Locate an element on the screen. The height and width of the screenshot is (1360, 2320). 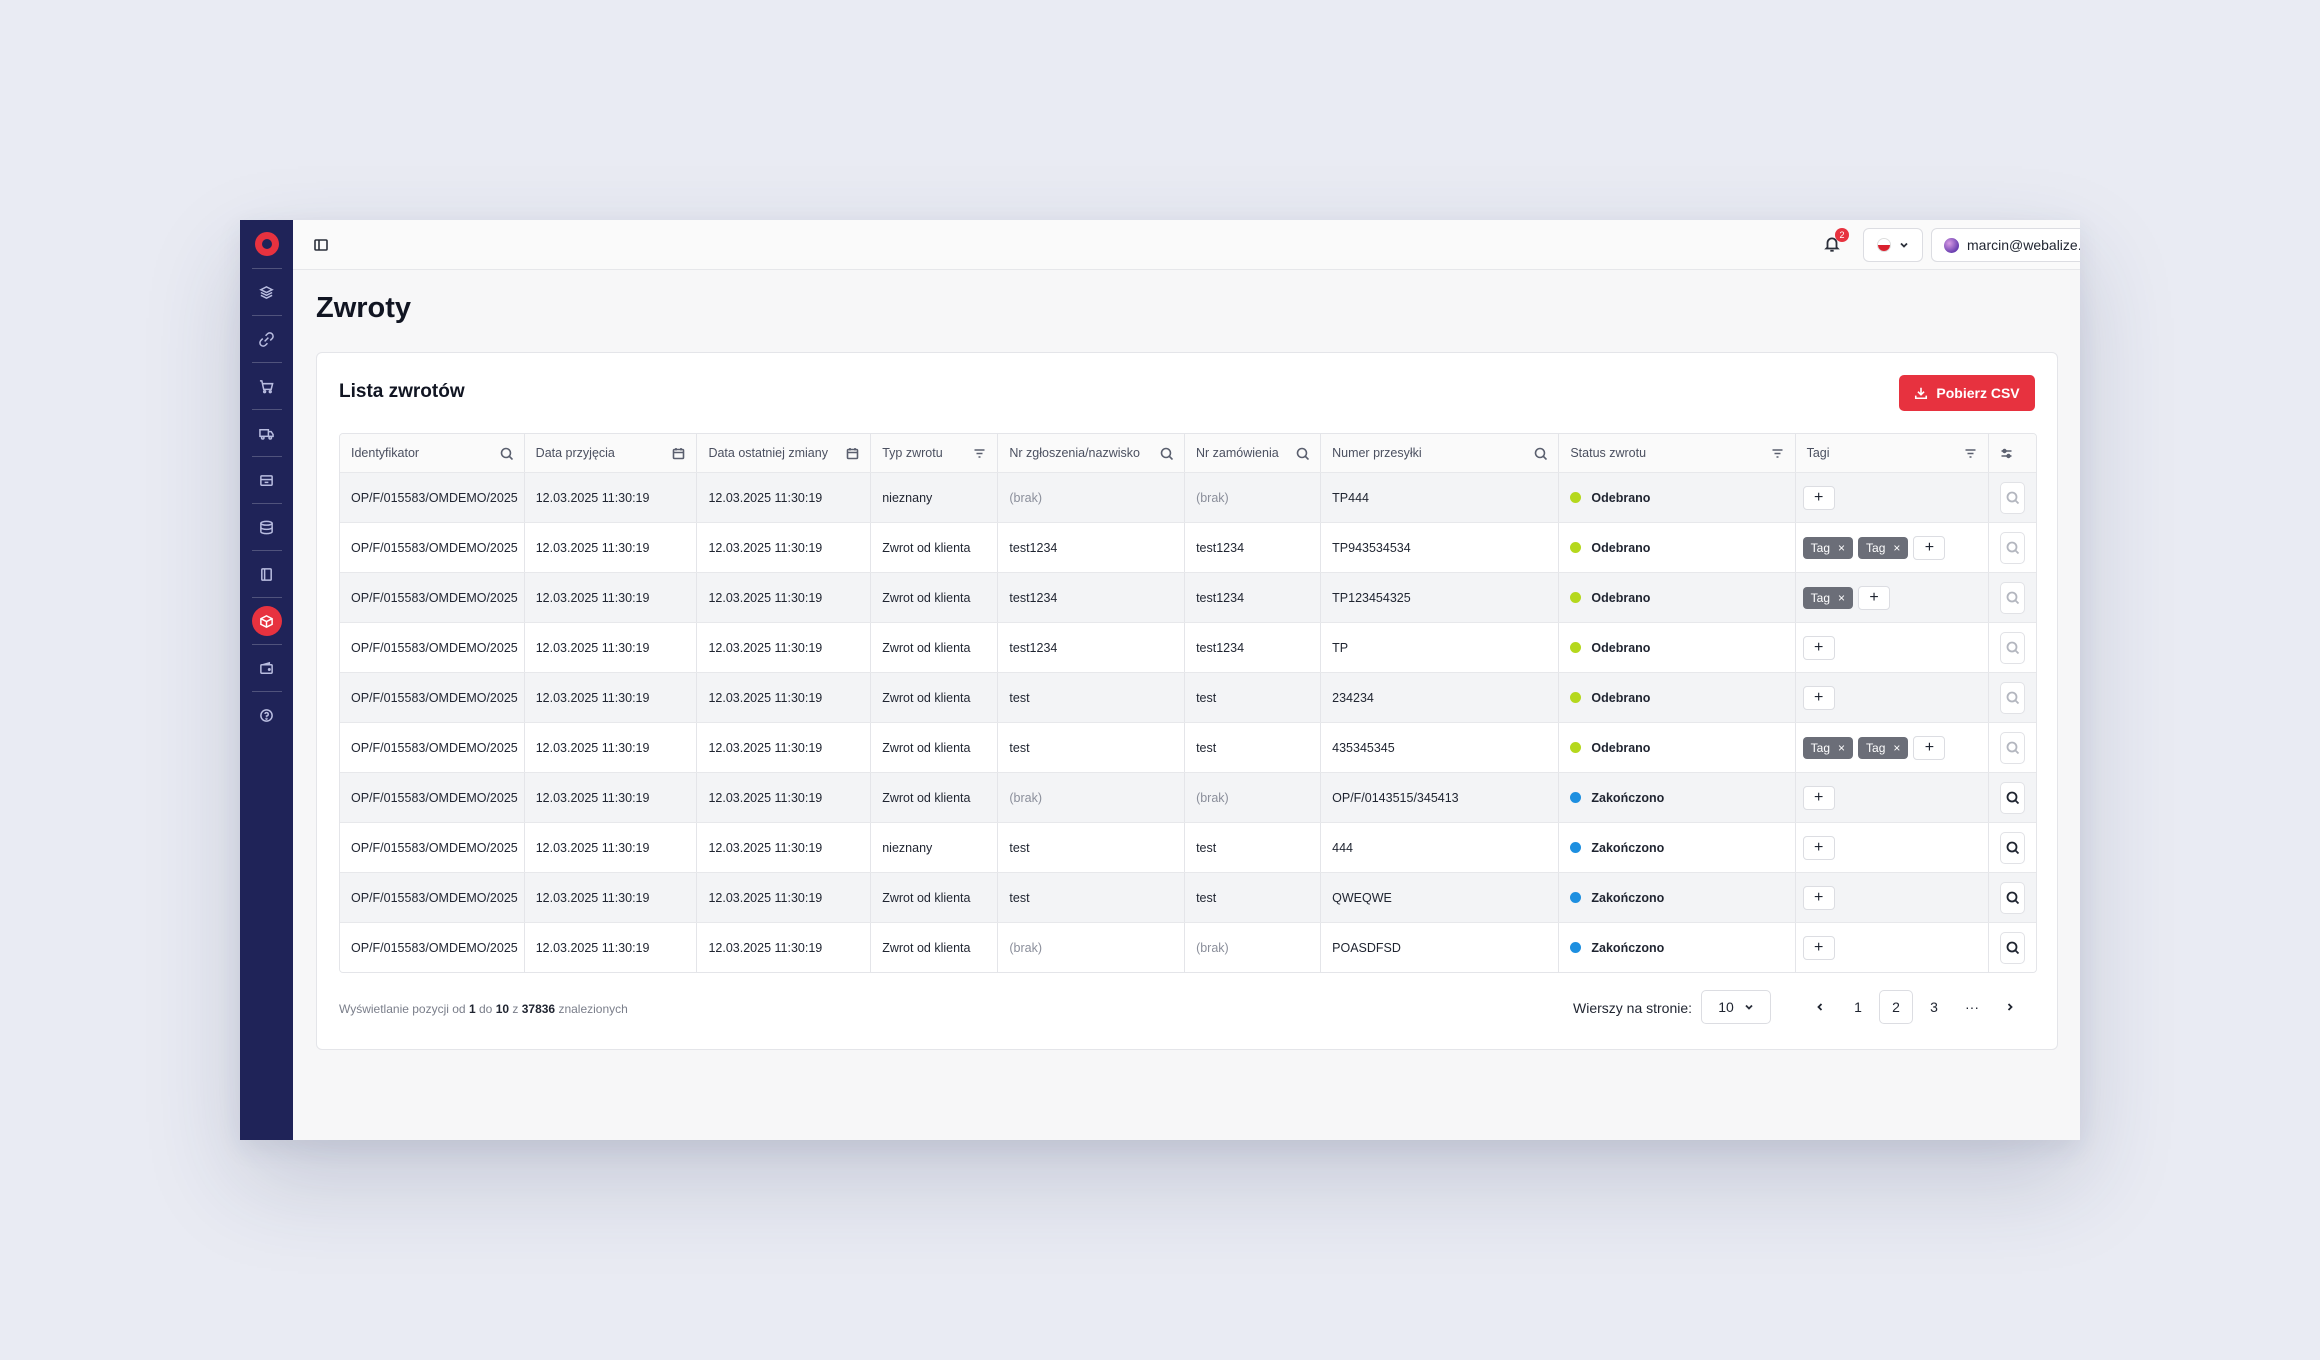
notification-count-badge: 2 is located at coordinates (1842, 235).